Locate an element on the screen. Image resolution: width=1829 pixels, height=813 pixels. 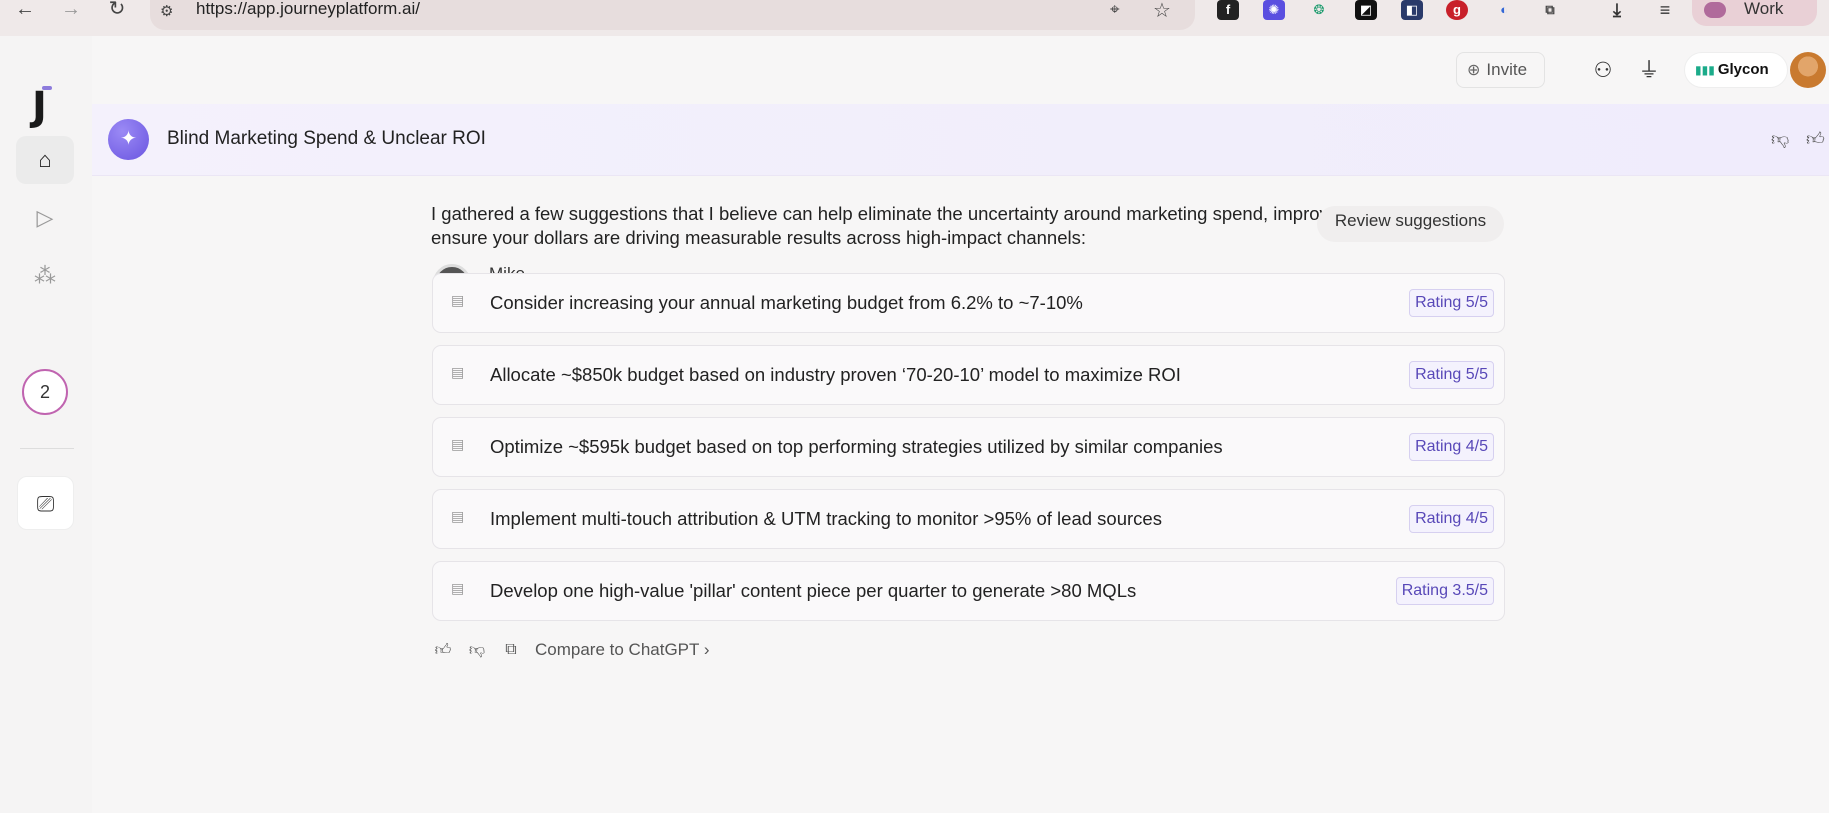
invite-label: Invite is located at coordinates (1507, 69).